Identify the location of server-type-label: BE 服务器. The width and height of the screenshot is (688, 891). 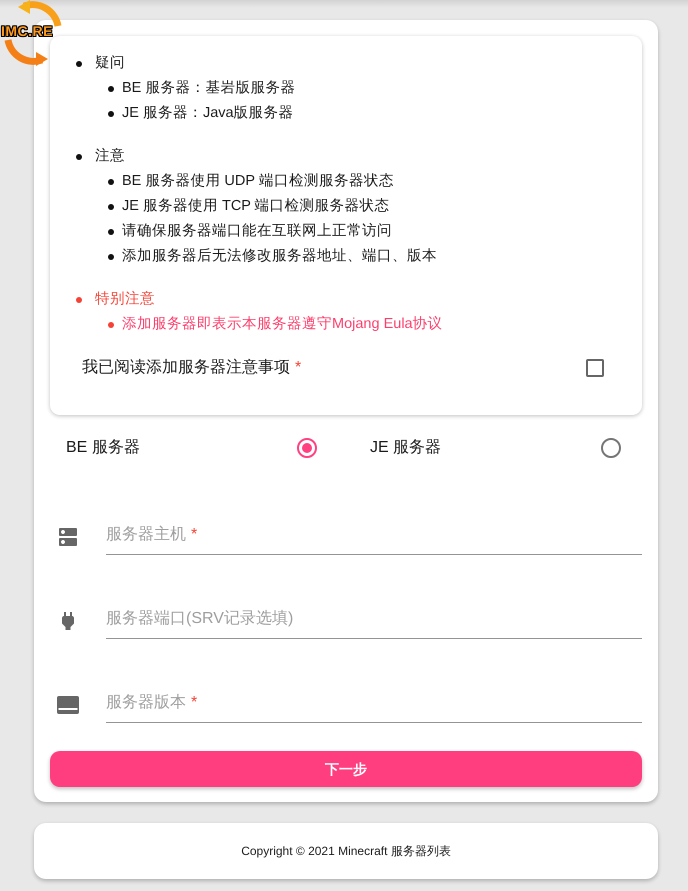
(103, 448).